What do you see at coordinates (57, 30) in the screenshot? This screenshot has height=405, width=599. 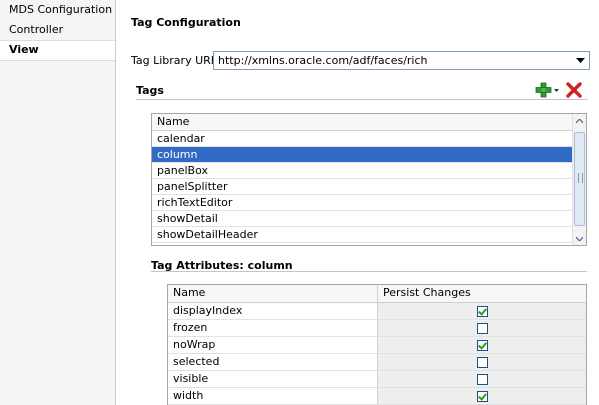 I see `nav-item-controller: Controller` at bounding box center [57, 30].